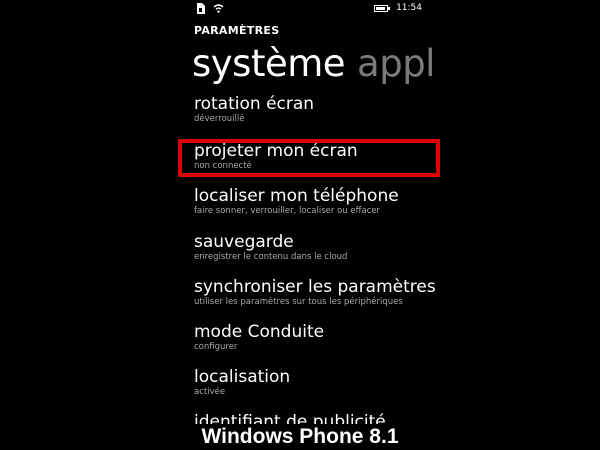 Image resolution: width=600 pixels, height=450 pixels. What do you see at coordinates (409, 8) in the screenshot?
I see `status-time: 11:54` at bounding box center [409, 8].